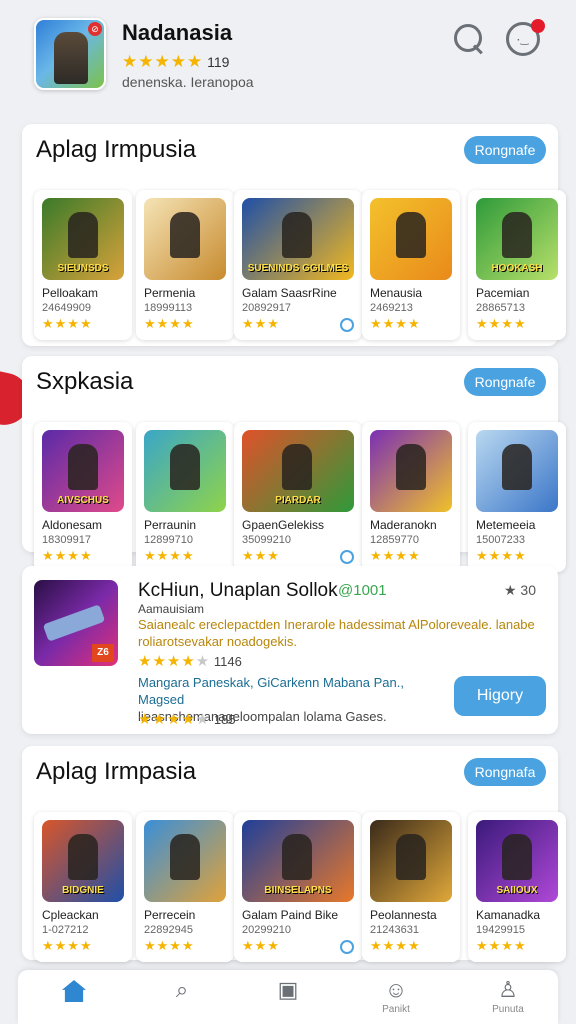 Image resolution: width=576 pixels, height=1024 pixels. I want to click on download-count: 24649909, so click(66, 308).